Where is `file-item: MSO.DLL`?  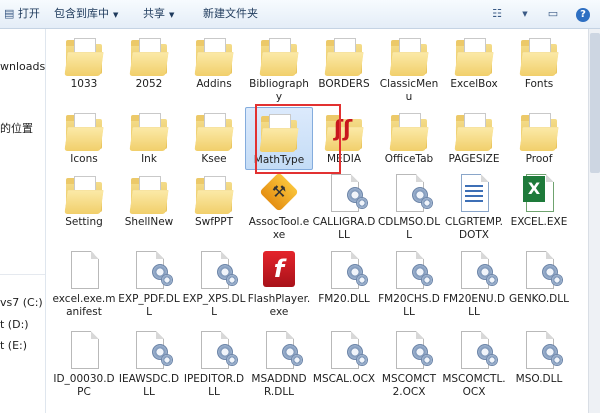 file-item: MSO.DLL is located at coordinates (539, 357).